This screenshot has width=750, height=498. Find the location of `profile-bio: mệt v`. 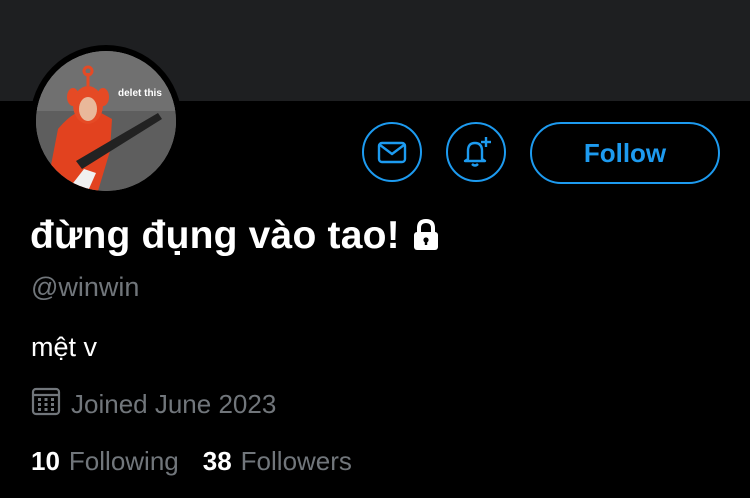

profile-bio: mệt v is located at coordinates (64, 347).